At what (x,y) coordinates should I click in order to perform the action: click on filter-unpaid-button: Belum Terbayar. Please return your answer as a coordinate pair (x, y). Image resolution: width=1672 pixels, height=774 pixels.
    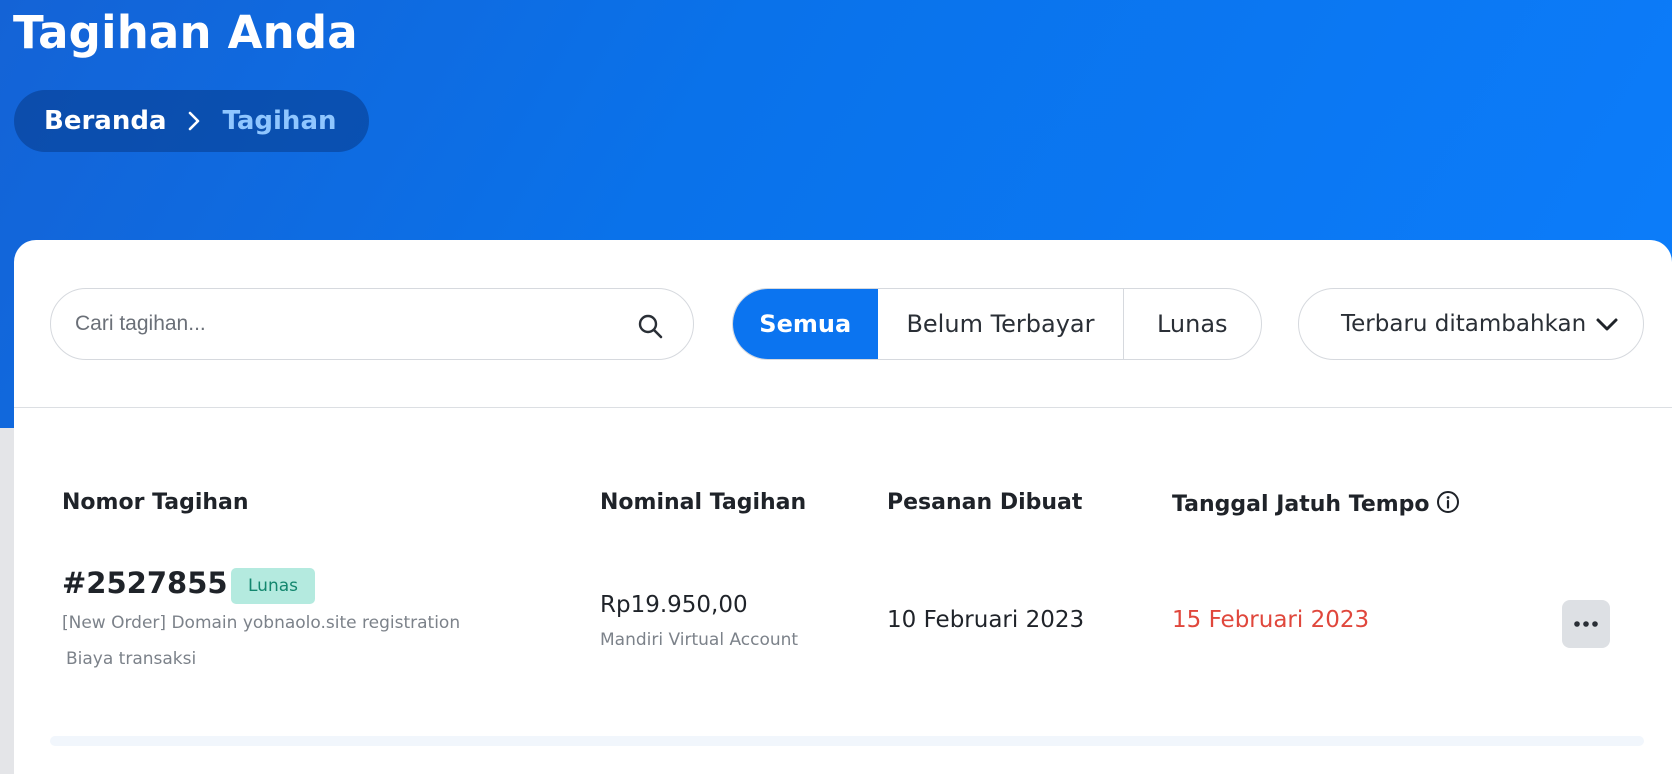
    Looking at the image, I should click on (1001, 324).